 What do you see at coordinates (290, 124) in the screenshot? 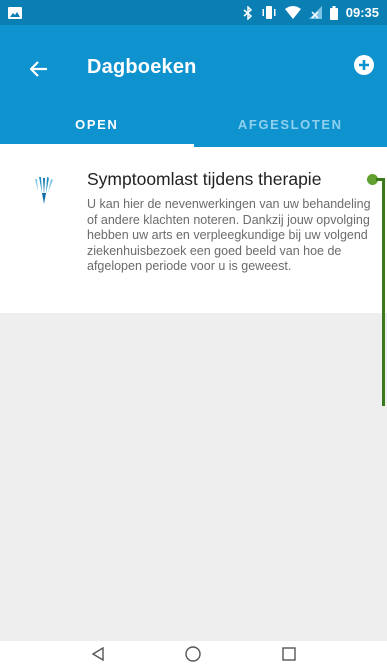
I see `tab-afgesloten: AFGESLOTEN` at bounding box center [290, 124].